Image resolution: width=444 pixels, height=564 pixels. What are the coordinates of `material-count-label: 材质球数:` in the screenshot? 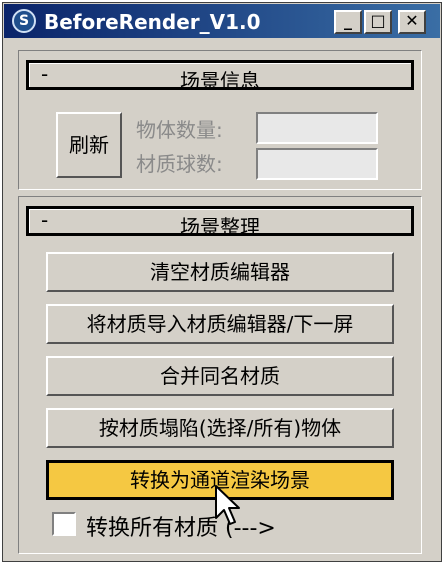 It's located at (179, 164).